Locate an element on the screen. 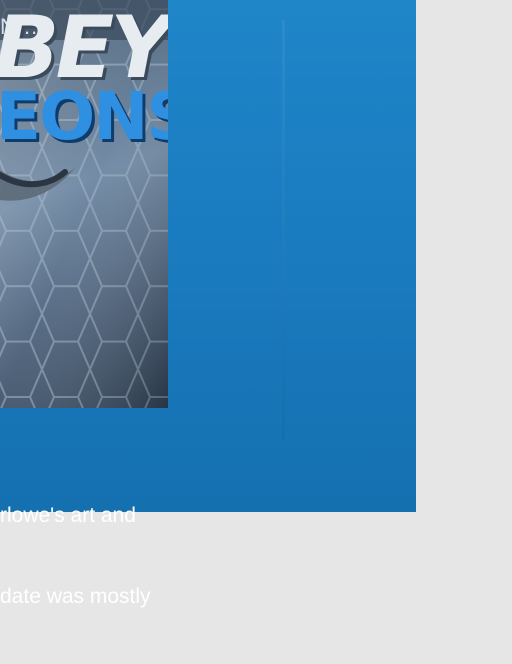 The height and width of the screenshot is (664, 512). panel-divider is located at coordinates (283, 230).